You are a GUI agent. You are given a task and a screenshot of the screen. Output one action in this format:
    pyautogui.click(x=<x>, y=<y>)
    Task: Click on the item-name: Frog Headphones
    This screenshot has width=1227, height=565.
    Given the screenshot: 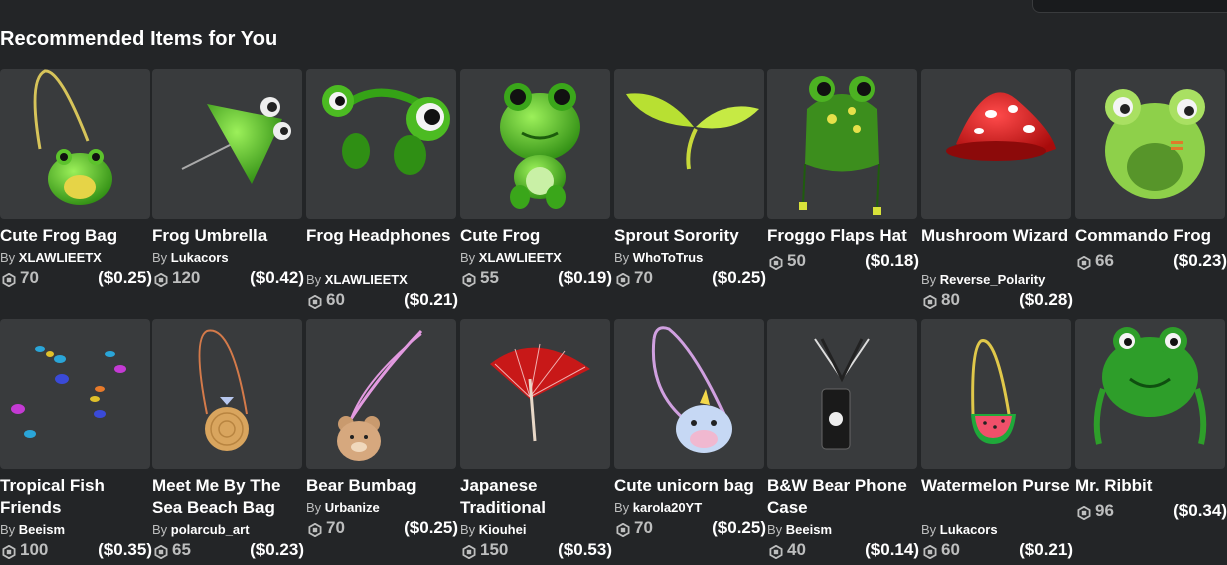 What is the action you would take?
    pyautogui.click(x=382, y=236)
    